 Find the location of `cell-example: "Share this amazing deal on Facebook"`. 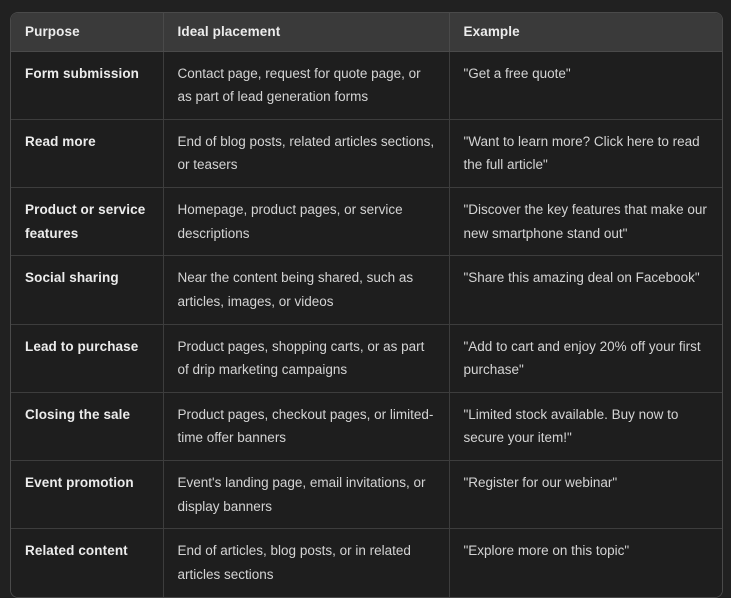

cell-example: "Share this amazing deal on Facebook" is located at coordinates (585, 290).